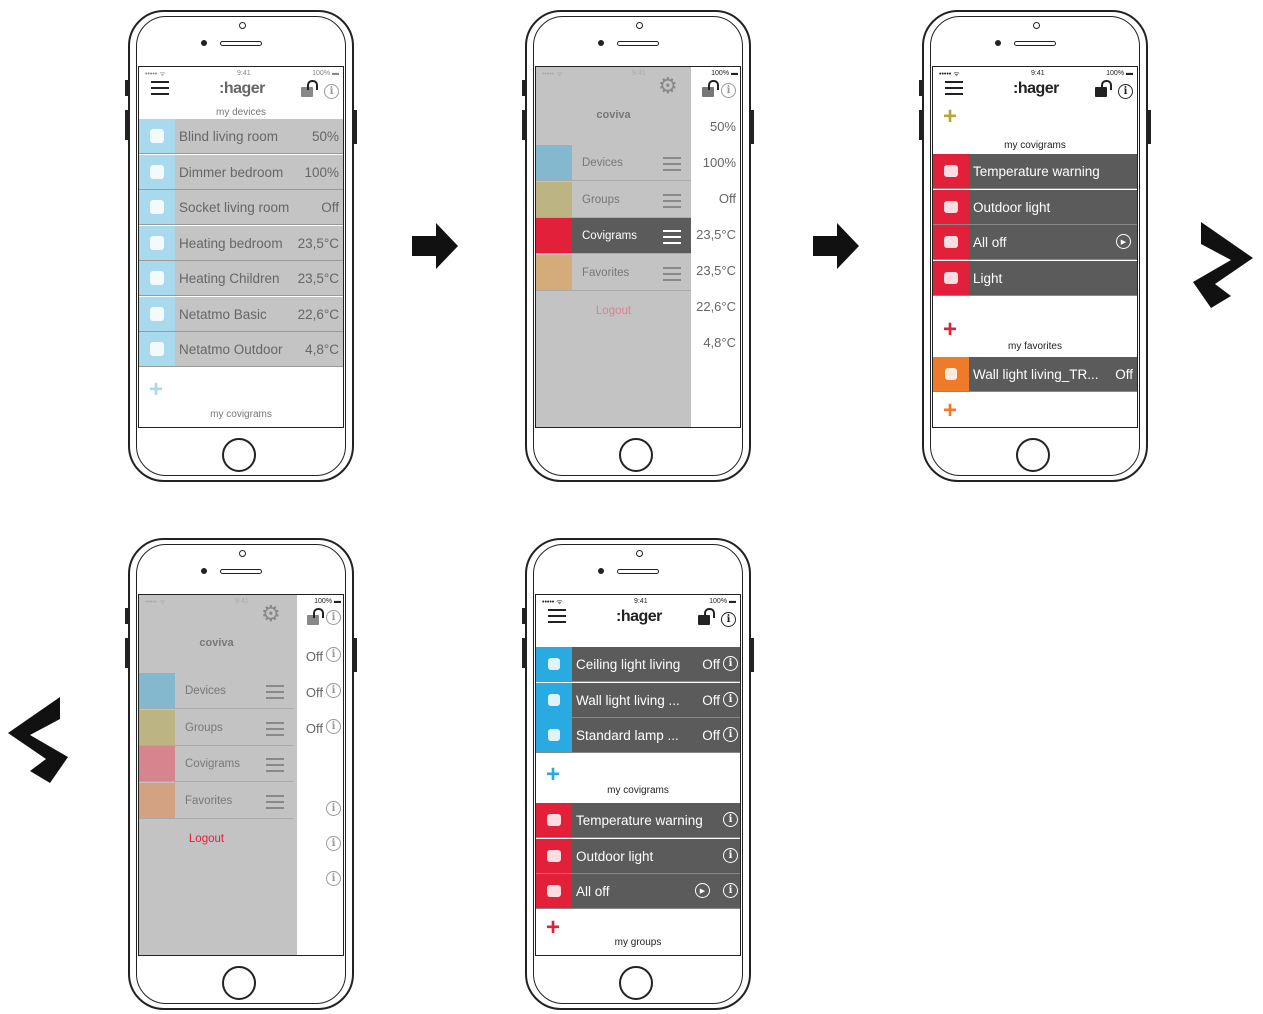  I want to click on menu-item-label: Groups, so click(204, 727).